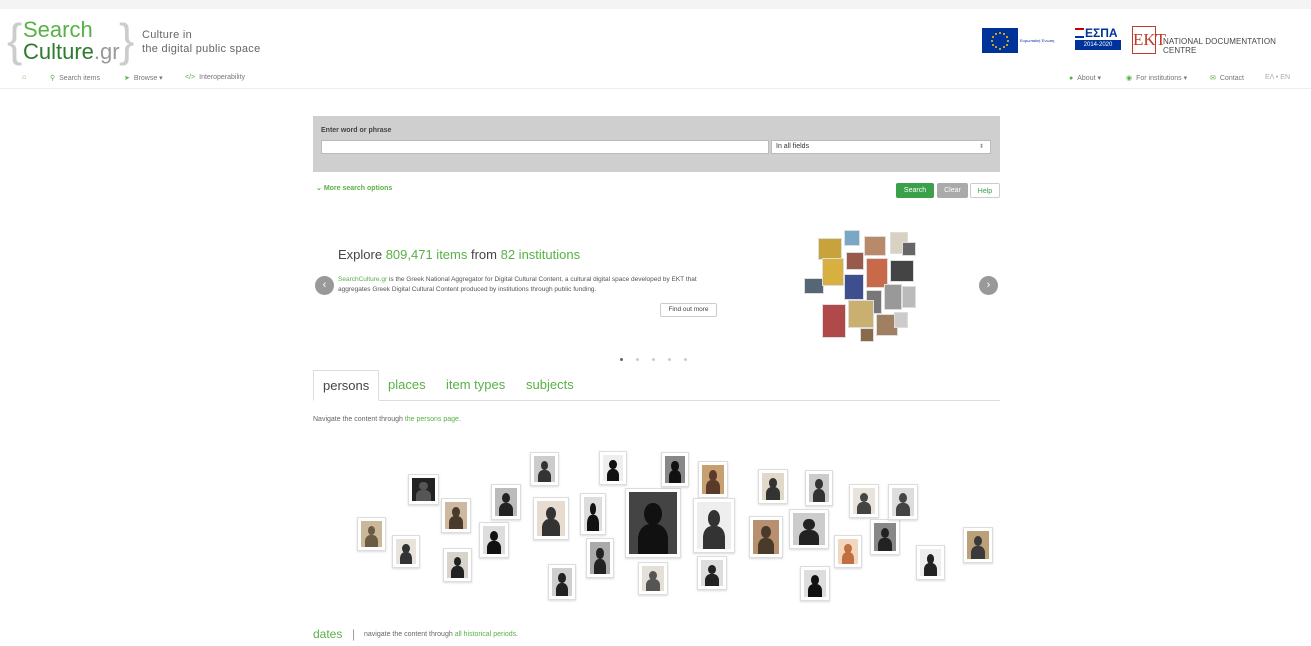 The height and width of the screenshot is (646, 1311). I want to click on nav-browse: ➤ Browse ▾, so click(143, 78).